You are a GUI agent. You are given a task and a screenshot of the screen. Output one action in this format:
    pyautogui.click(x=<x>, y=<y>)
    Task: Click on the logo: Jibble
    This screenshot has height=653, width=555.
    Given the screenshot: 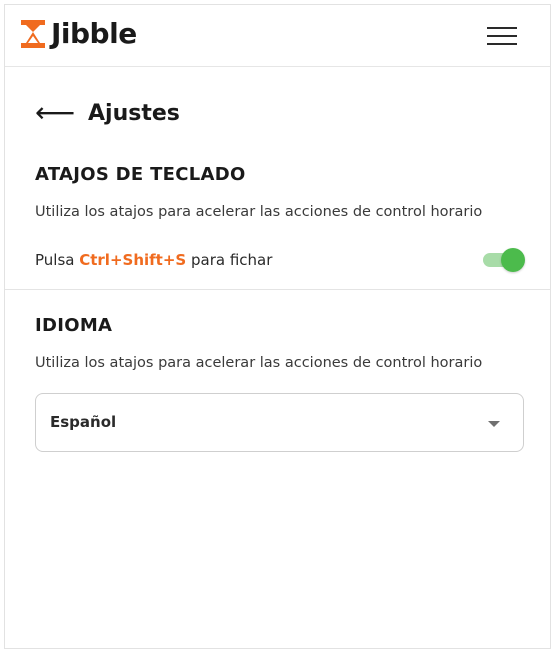 What is the action you would take?
    pyautogui.click(x=78, y=34)
    